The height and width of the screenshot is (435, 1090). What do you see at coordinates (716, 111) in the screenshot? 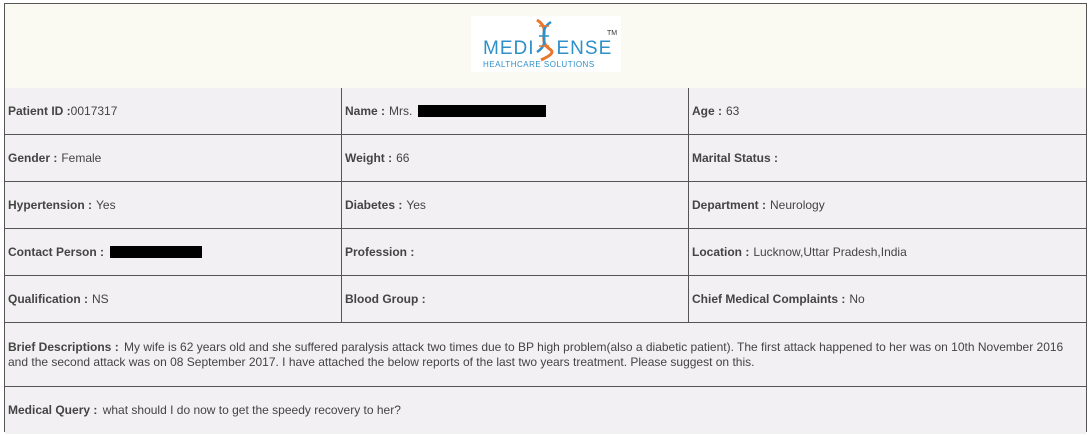
I see `age-cell: Age :63` at bounding box center [716, 111].